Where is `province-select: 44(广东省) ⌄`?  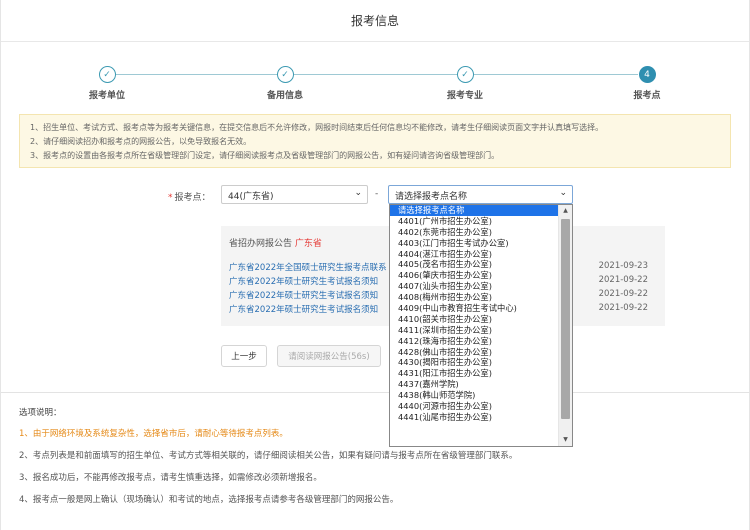 province-select: 44(广东省) ⌄ is located at coordinates (294, 194).